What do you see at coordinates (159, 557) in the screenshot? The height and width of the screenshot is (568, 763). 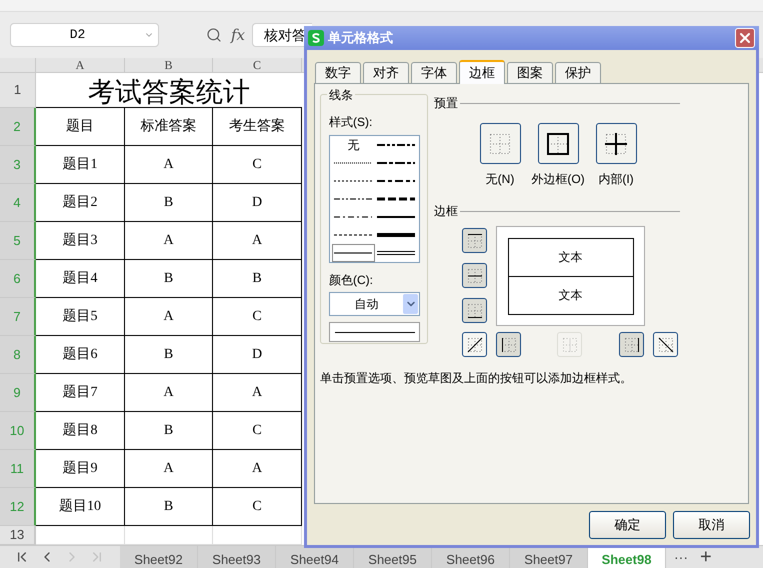 I see `sheet-tab: Sheet92` at bounding box center [159, 557].